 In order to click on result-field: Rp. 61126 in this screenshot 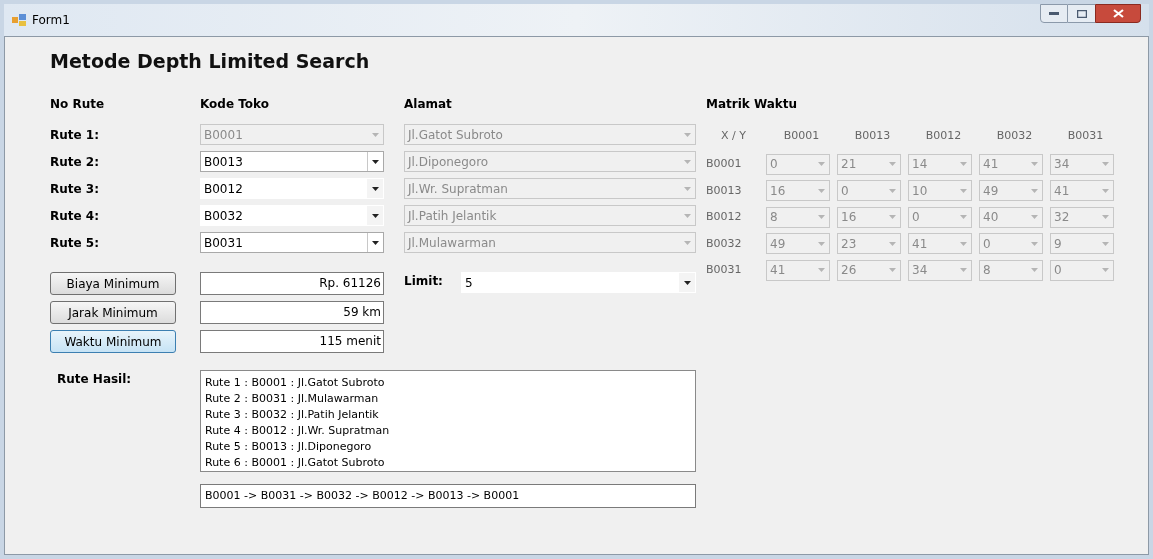, I will do `click(292, 283)`.